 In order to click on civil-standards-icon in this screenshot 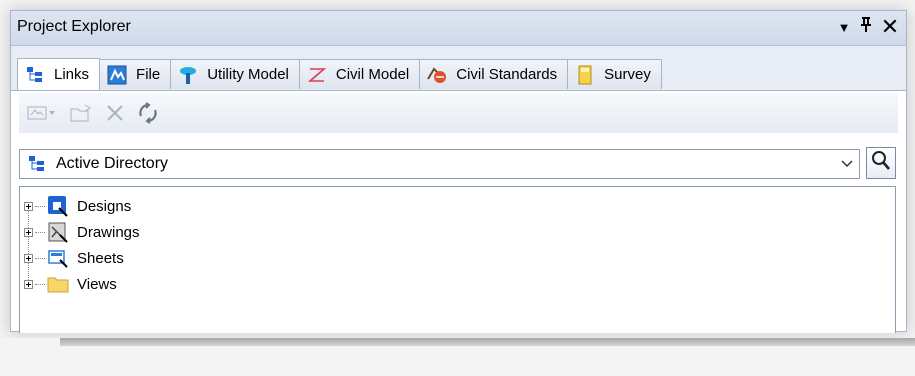, I will do `click(437, 75)`.